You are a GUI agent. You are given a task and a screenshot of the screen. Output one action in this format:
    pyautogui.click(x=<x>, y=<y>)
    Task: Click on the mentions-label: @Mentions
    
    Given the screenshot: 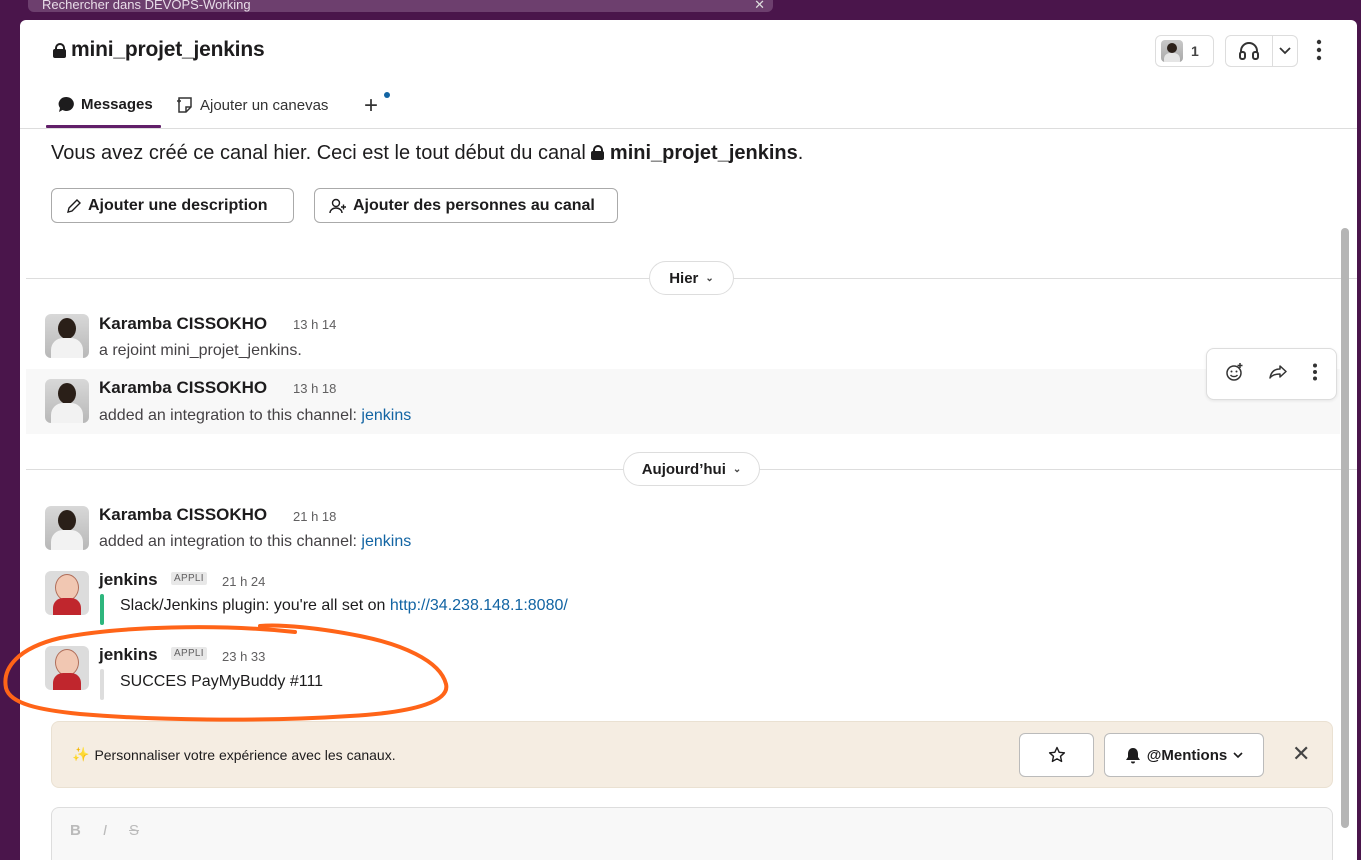 What is the action you would take?
    pyautogui.click(x=1187, y=755)
    